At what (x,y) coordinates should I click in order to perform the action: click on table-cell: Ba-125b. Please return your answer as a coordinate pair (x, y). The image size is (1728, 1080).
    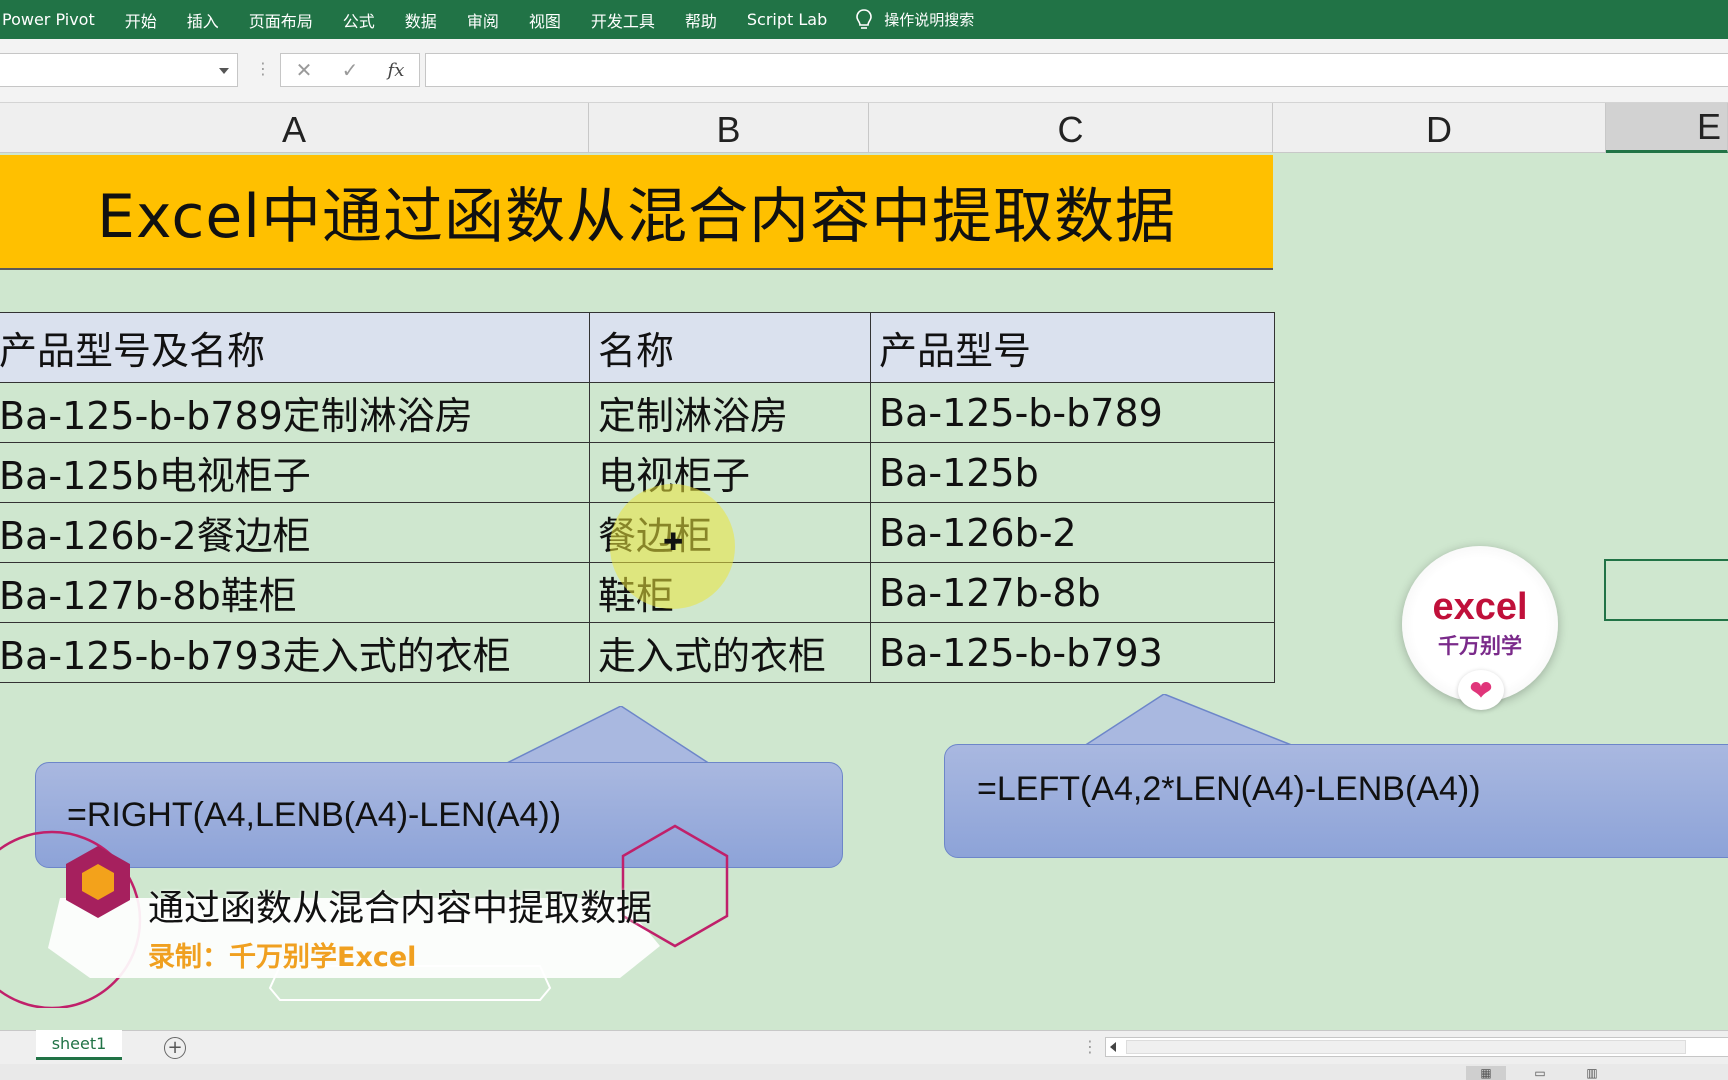
    Looking at the image, I should click on (1072, 472).